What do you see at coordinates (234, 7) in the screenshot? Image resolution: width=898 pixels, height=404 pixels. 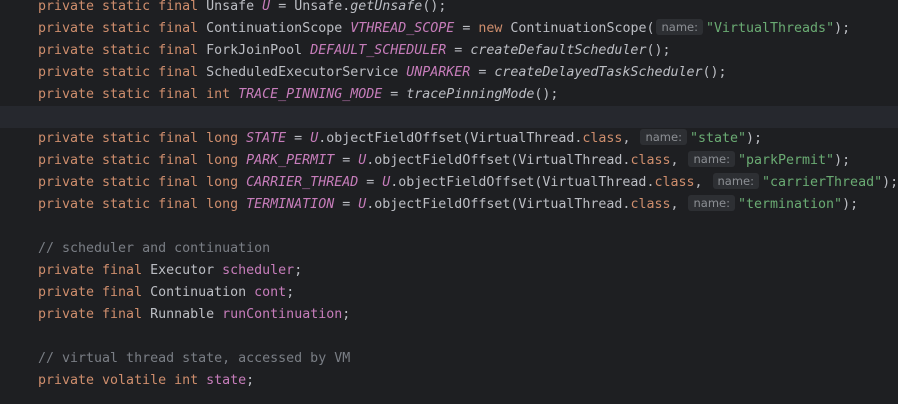 I see `type-token: Unsafe` at bounding box center [234, 7].